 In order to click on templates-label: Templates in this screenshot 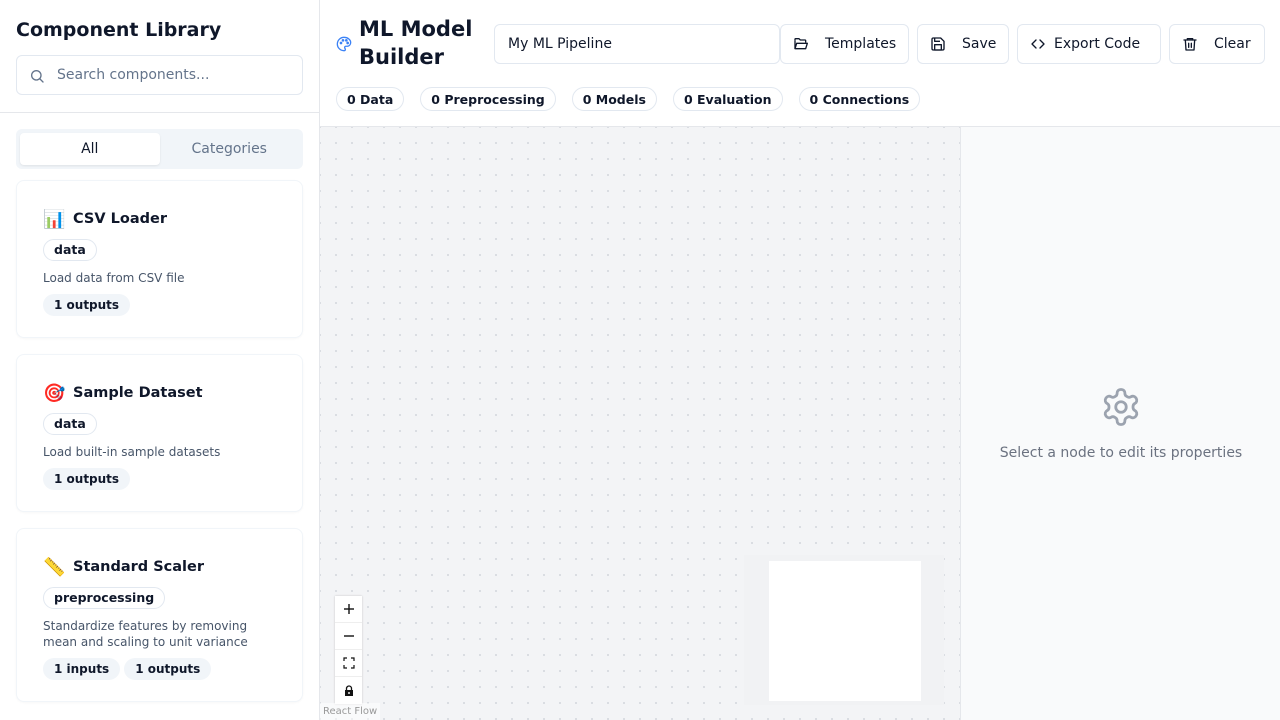, I will do `click(861, 44)`.